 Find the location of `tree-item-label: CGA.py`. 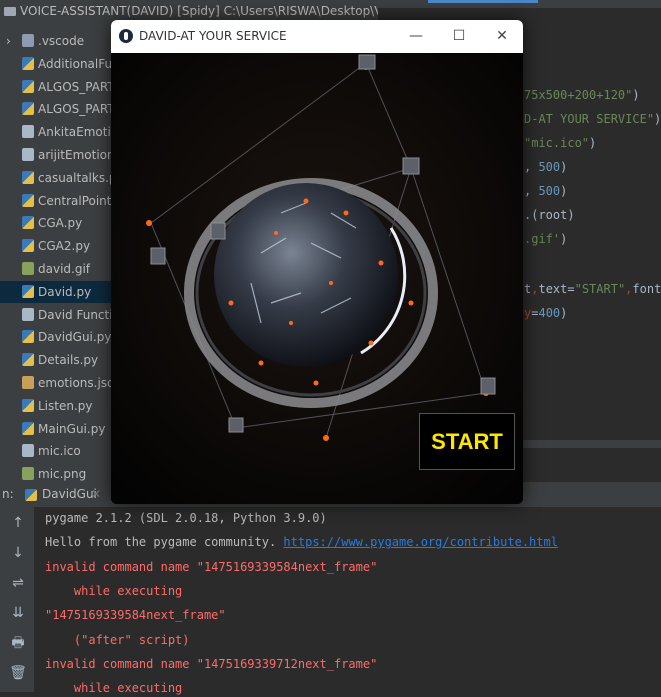

tree-item-label: CGA.py is located at coordinates (60, 223).